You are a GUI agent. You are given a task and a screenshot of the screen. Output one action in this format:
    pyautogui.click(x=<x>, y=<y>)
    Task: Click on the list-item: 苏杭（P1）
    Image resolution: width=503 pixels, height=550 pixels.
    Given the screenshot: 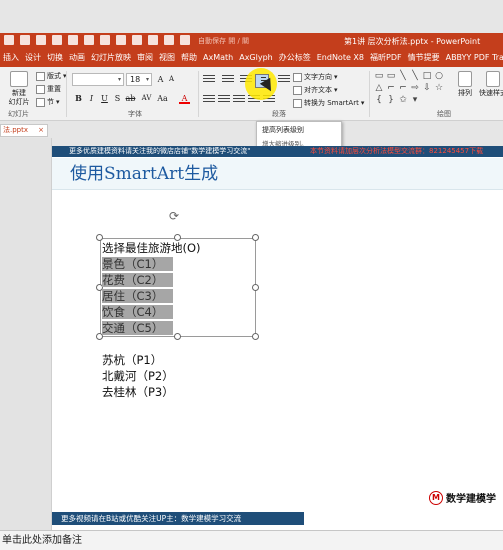 What is the action you would take?
    pyautogui.click(x=138, y=360)
    